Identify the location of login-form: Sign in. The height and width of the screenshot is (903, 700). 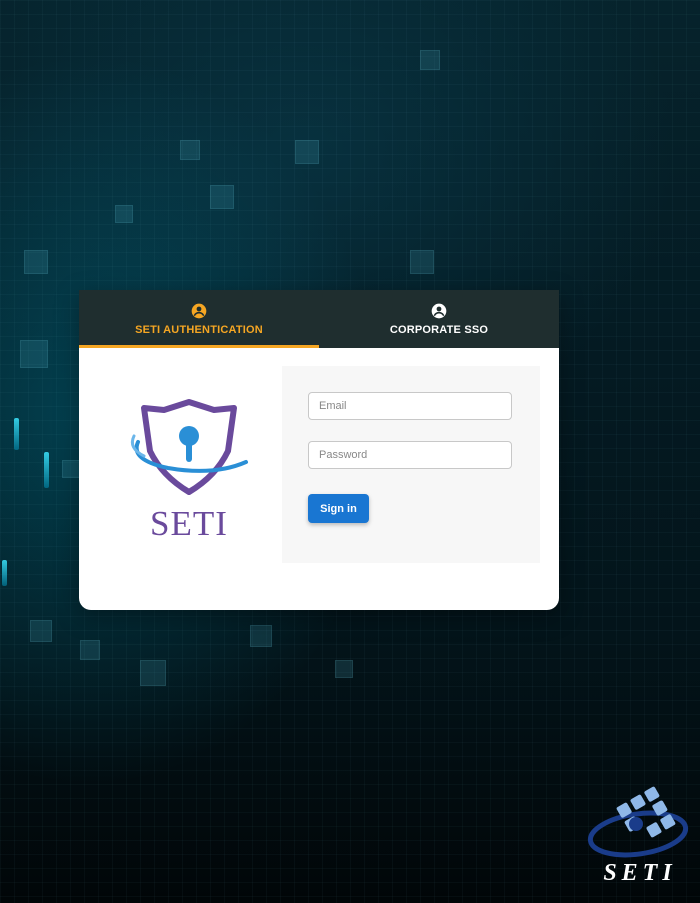
(411, 464).